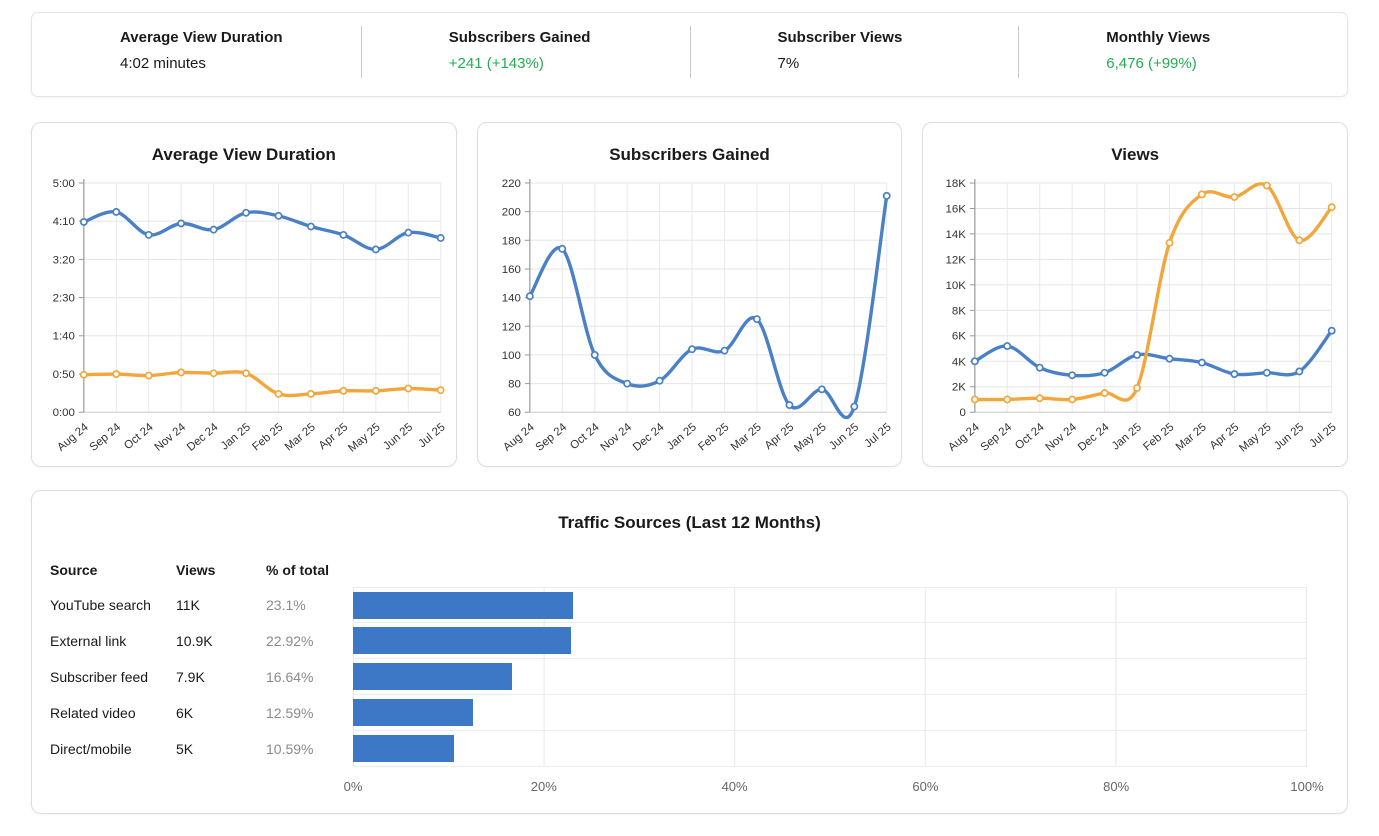 The width and height of the screenshot is (1379, 836). I want to click on axis-tick-label: 40%, so click(734, 786).